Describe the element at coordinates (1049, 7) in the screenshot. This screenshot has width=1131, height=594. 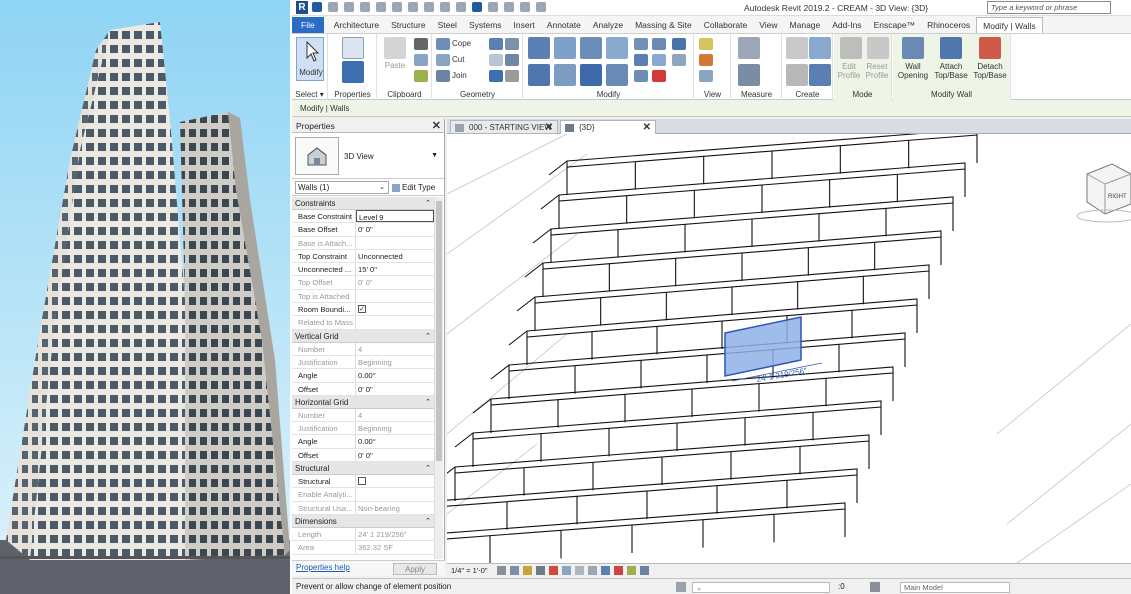
I see `search-input: Type a keyword or phrase` at that location.